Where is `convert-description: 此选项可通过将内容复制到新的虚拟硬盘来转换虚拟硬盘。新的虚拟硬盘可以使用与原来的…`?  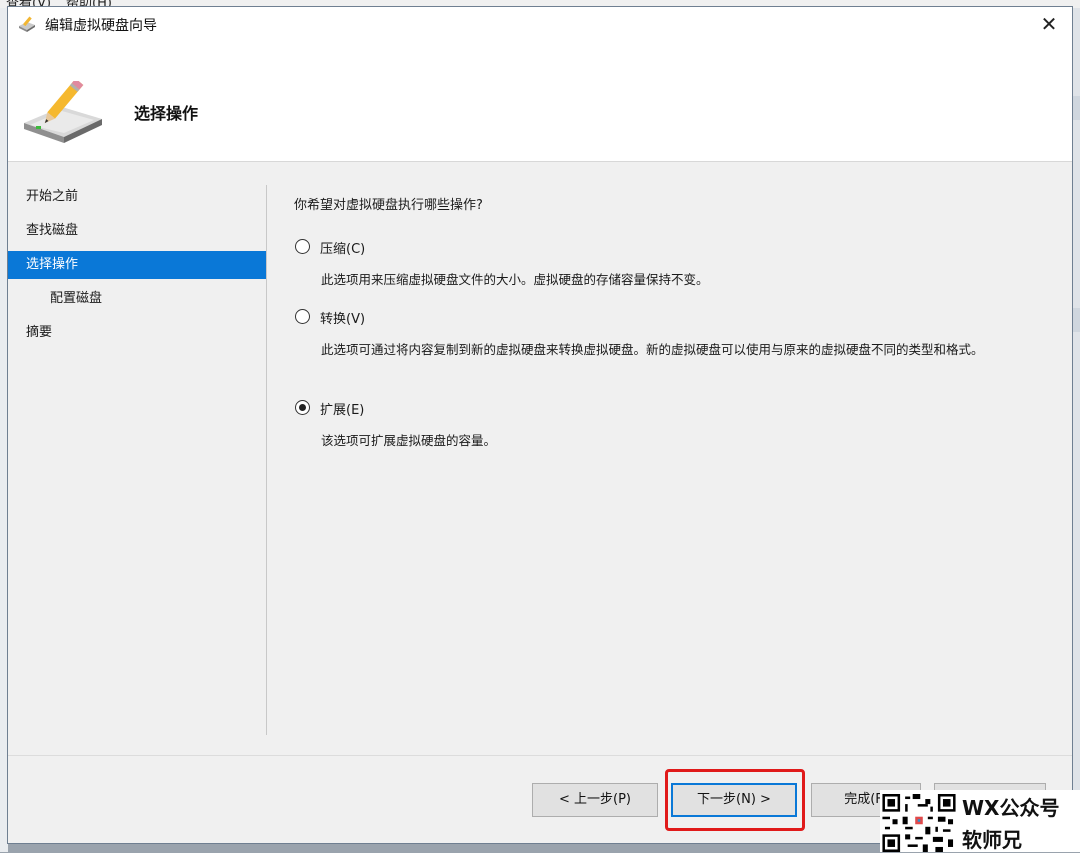 convert-description: 此选项可通过将内容复制到新的虚拟硬盘来转换虚拟硬盘。新的虚拟硬盘可以使用与原来的… is located at coordinates (652, 349).